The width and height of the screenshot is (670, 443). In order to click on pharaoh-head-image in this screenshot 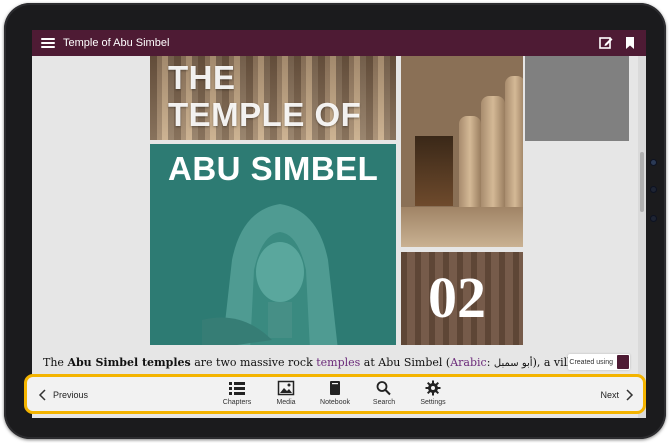, I will do `click(270, 274)`.